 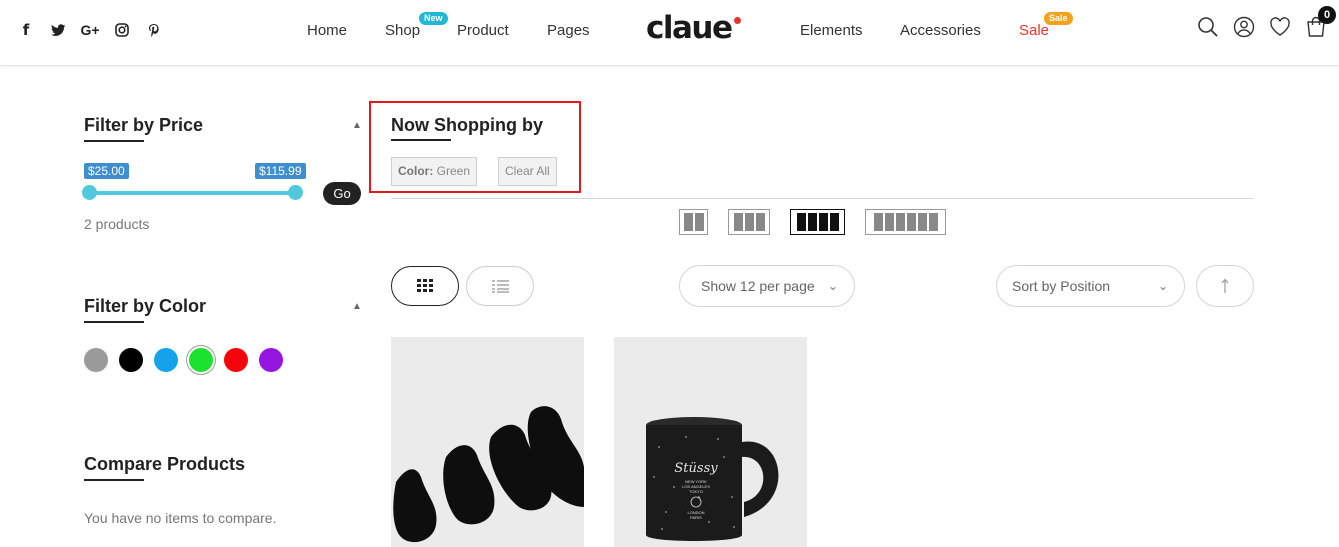 I want to click on mug-print-brand: Stüssy, so click(x=696, y=468).